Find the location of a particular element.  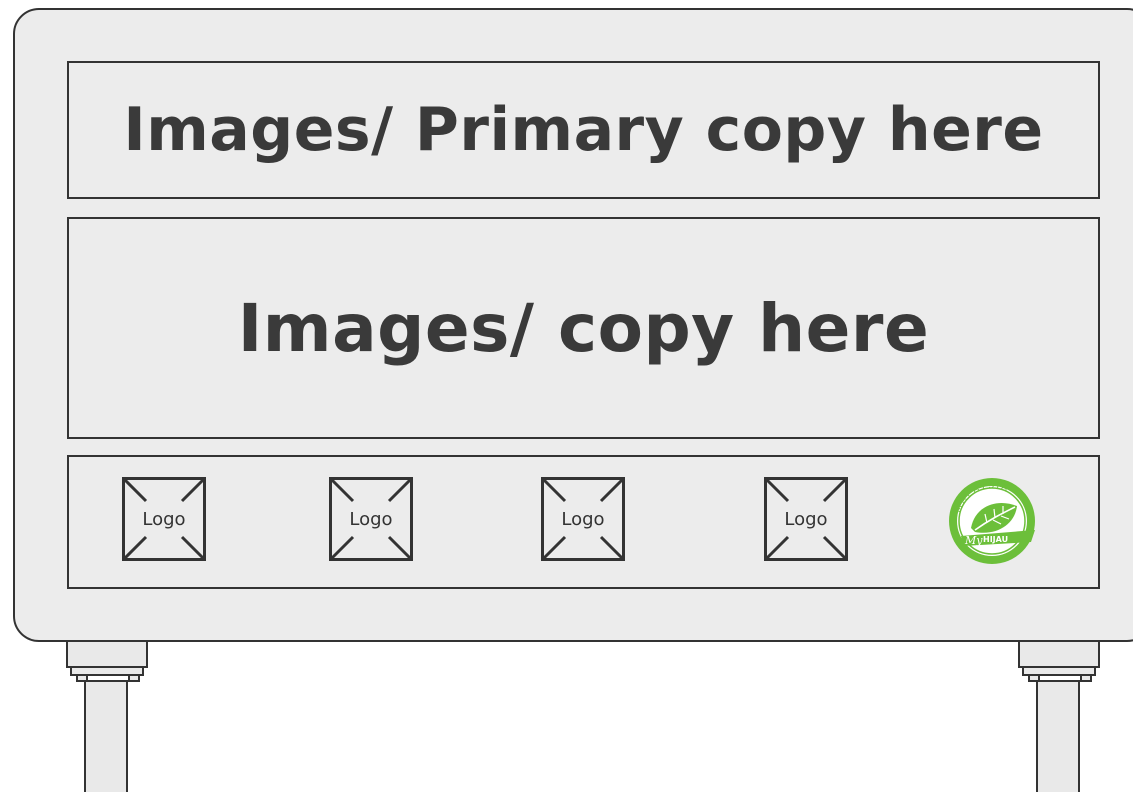

myhijau-seal: MALAYSIA My HIJAU is located at coordinates (992, 521).